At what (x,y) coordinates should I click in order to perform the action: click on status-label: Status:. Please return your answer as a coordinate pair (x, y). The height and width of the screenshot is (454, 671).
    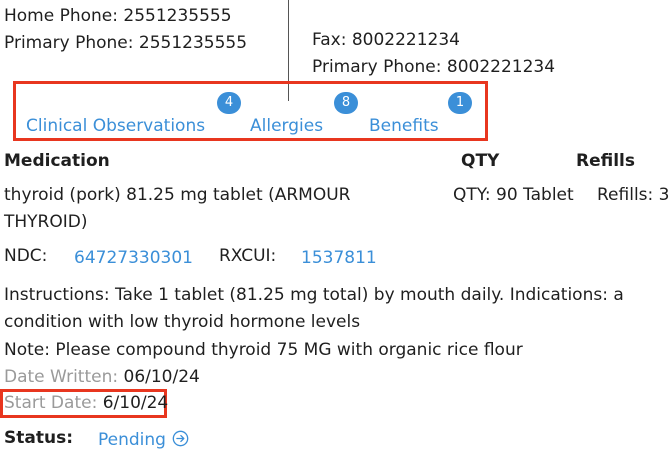
    Looking at the image, I should click on (38, 438).